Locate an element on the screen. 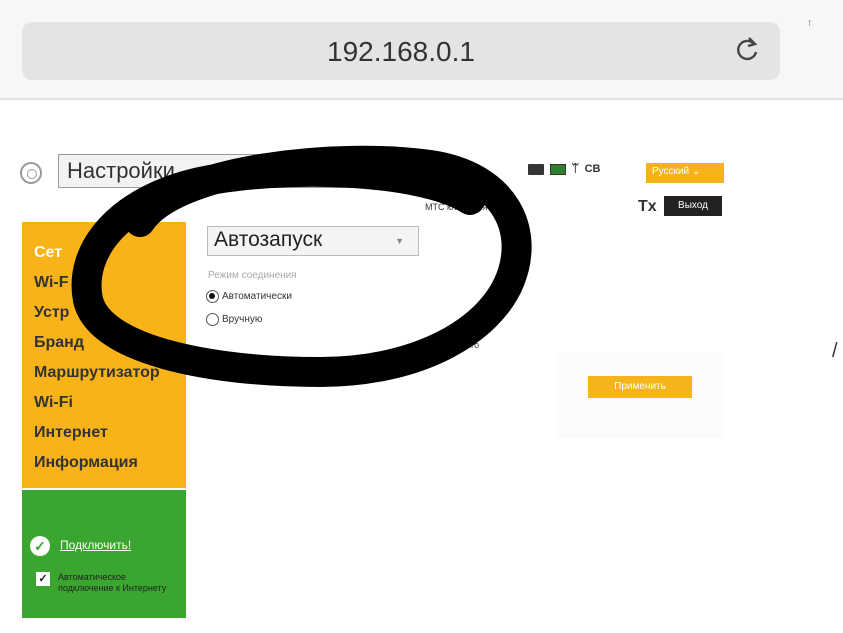  connection-mode-label: Режим соединения is located at coordinates (252, 275).